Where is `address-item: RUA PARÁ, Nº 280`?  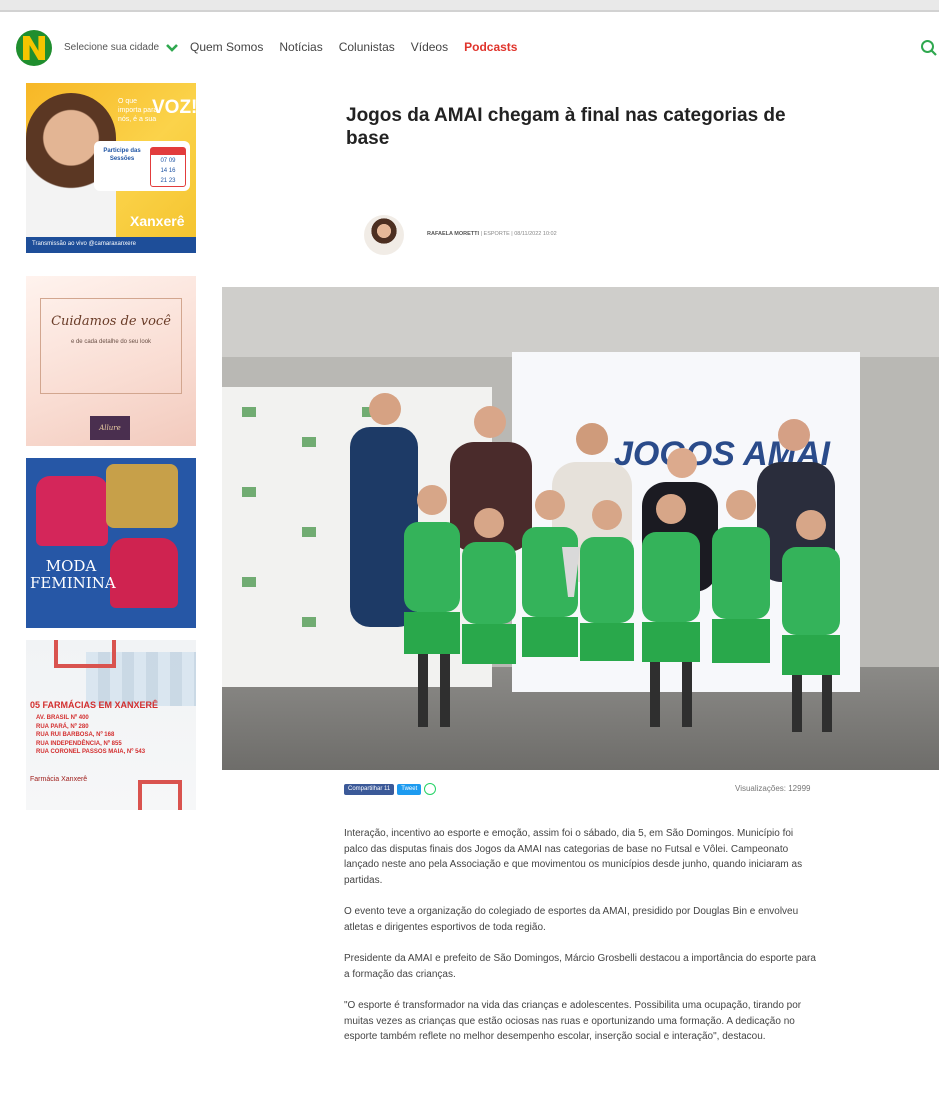
address-item: RUA PARÁ, Nº 280 is located at coordinates (62, 726).